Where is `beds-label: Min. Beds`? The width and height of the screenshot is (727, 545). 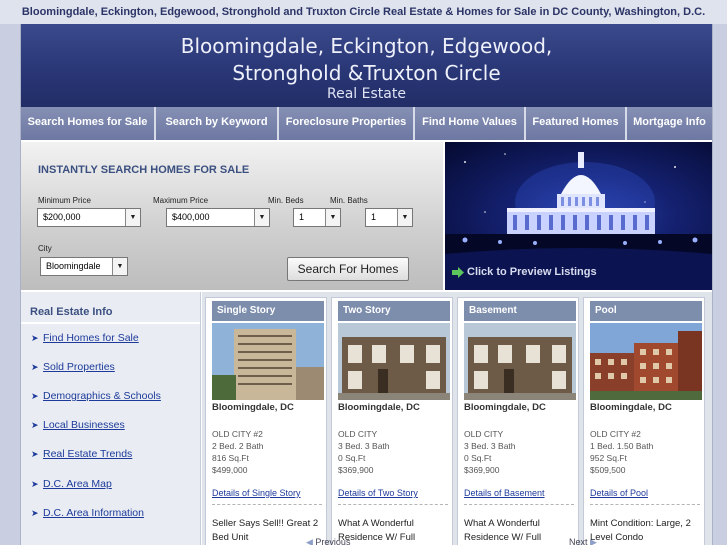
beds-label: Min. Beds is located at coordinates (286, 200).